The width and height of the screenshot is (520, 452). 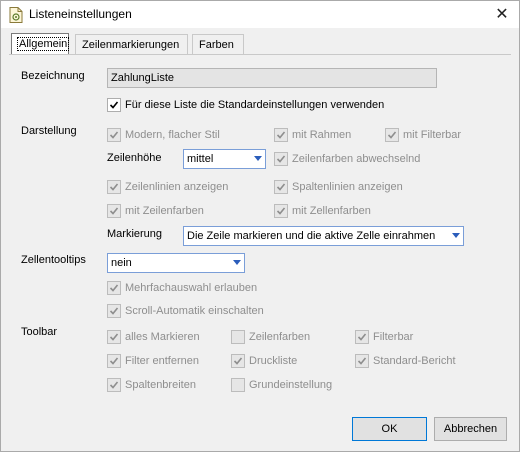 I want to click on close-icon: ✕, so click(x=502, y=15).